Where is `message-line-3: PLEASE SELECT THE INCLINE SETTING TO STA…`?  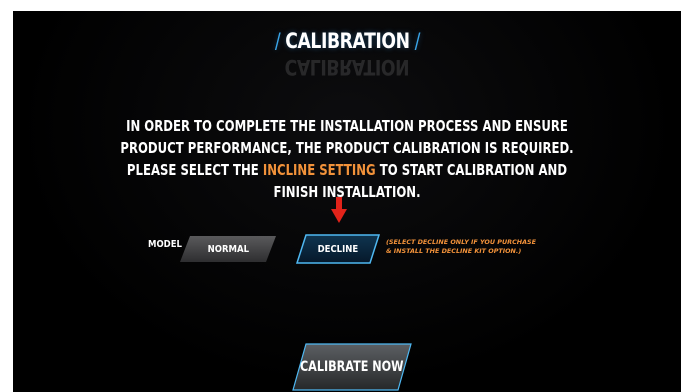
message-line-3: PLEASE SELECT THE INCLINE SETTING TO STA… is located at coordinates (346, 170).